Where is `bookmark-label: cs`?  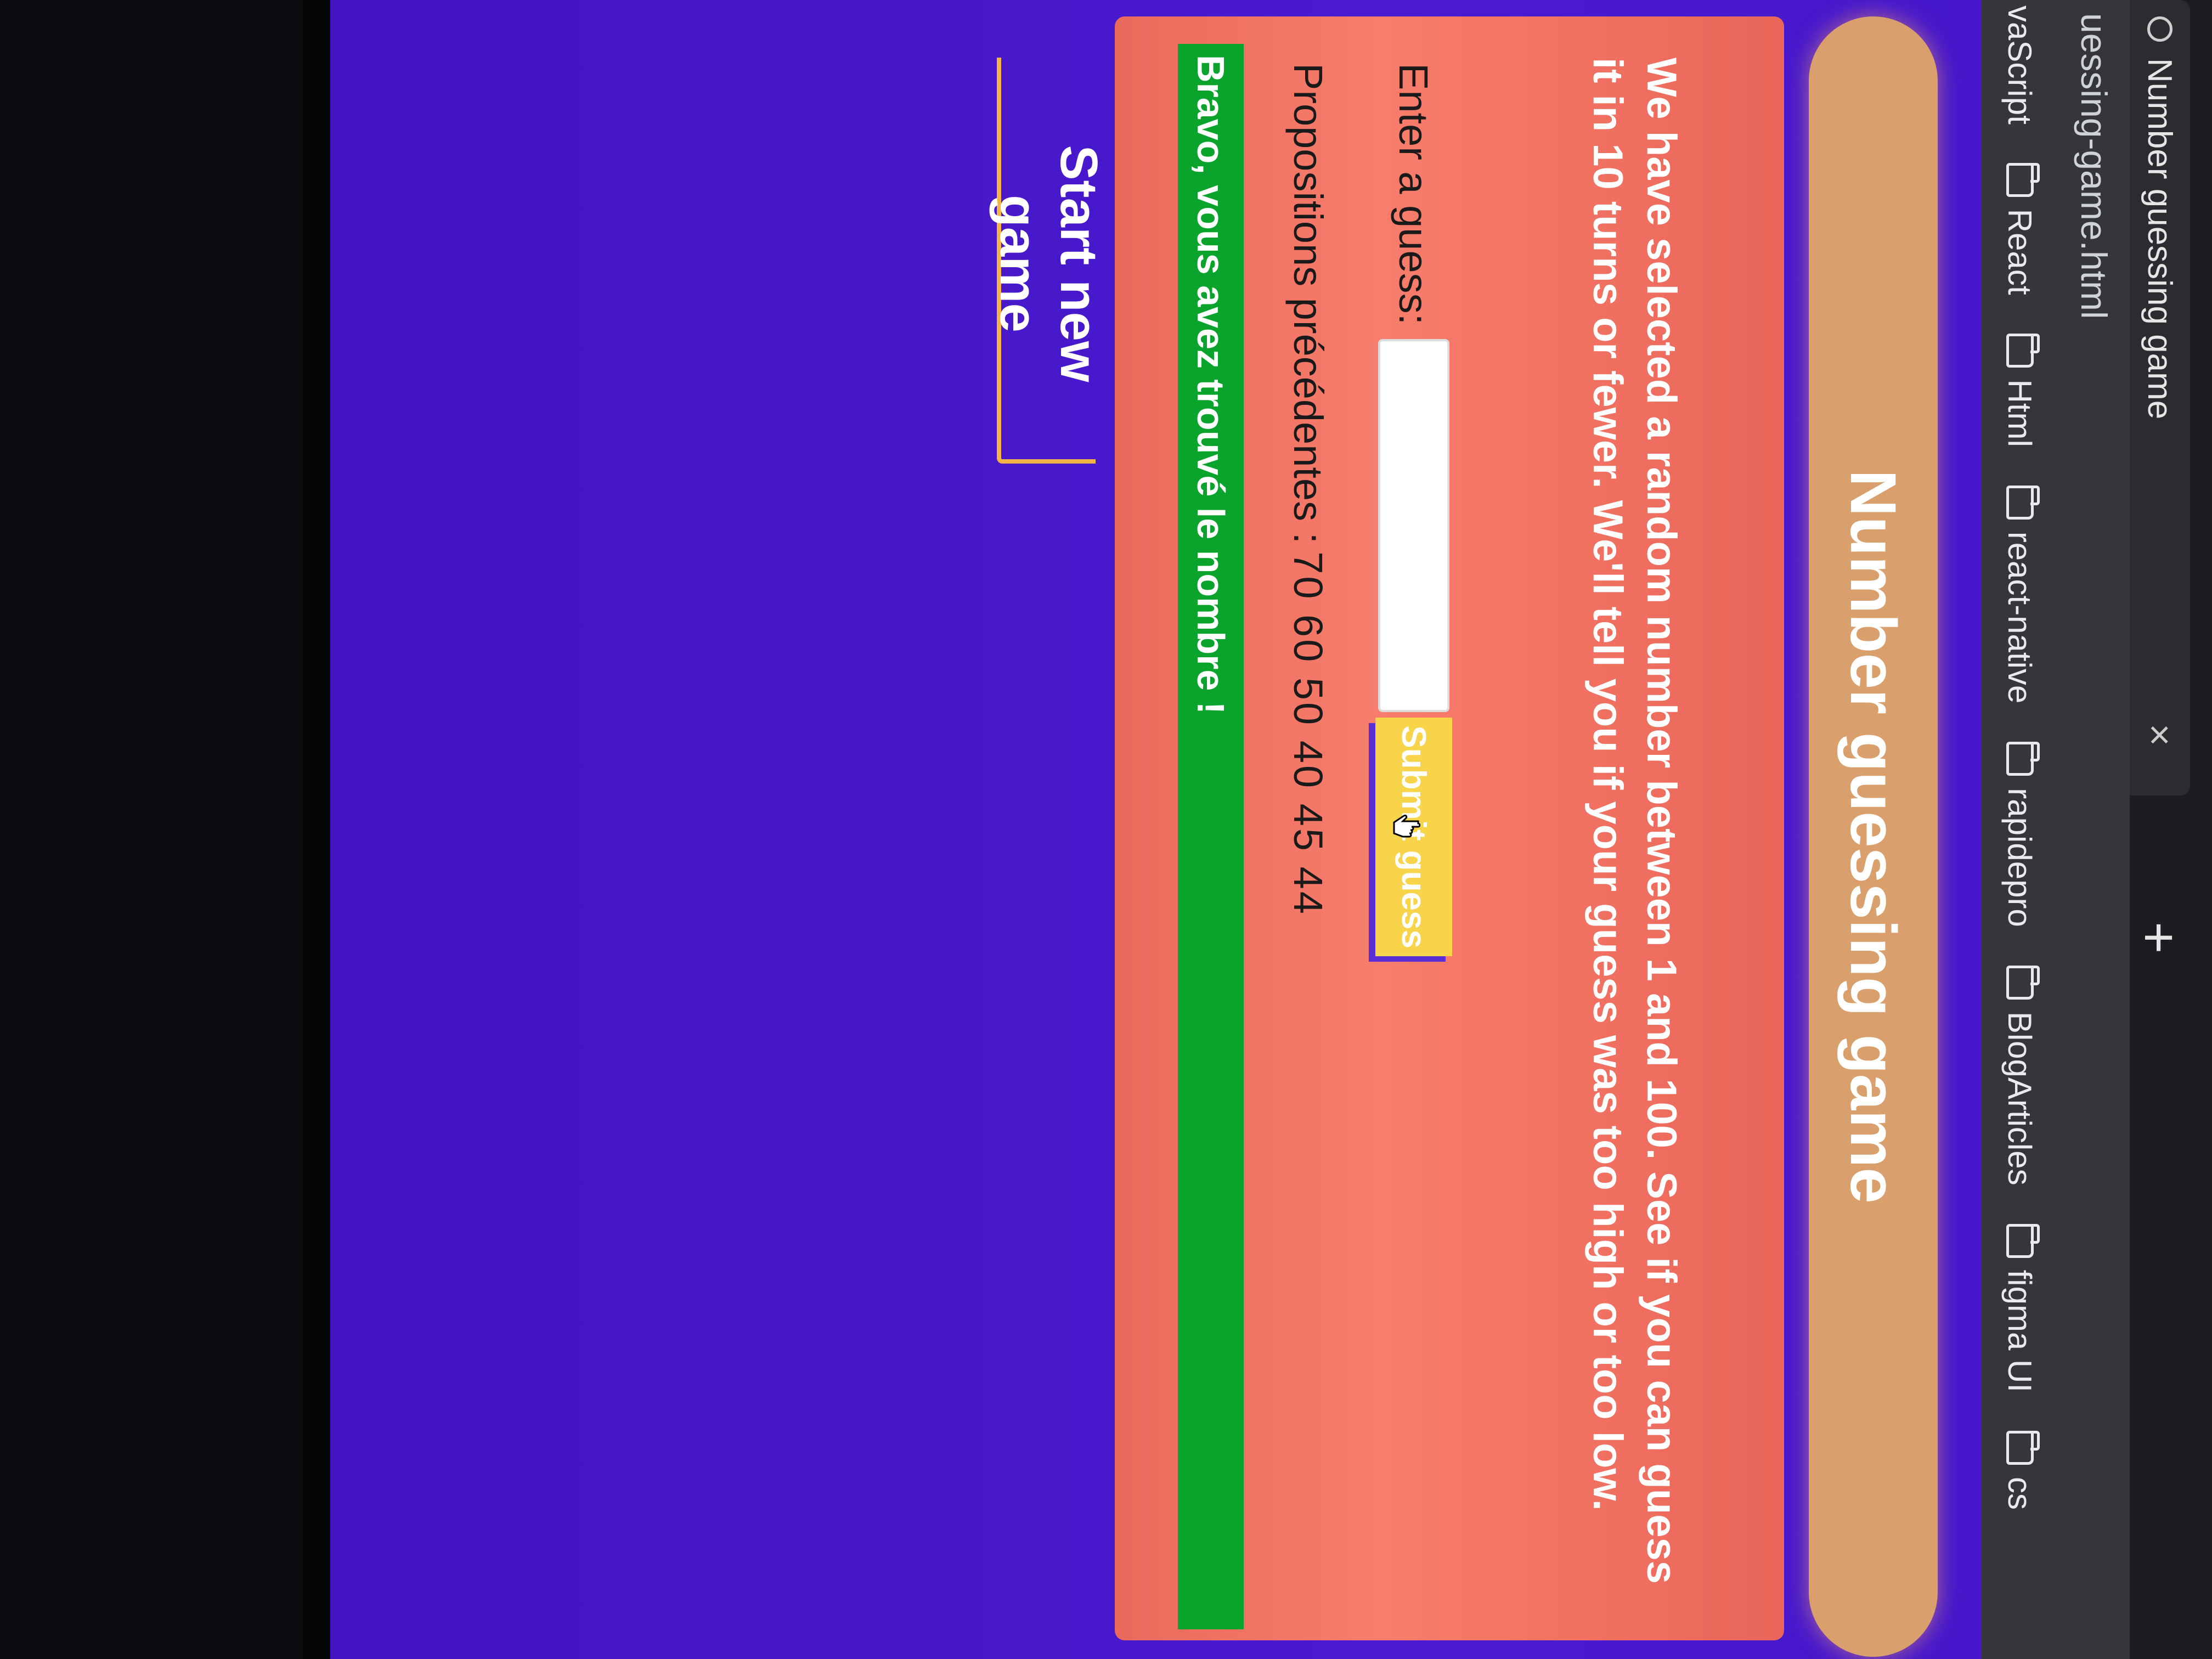
bookmark-label: cs is located at coordinates (2020, 1493).